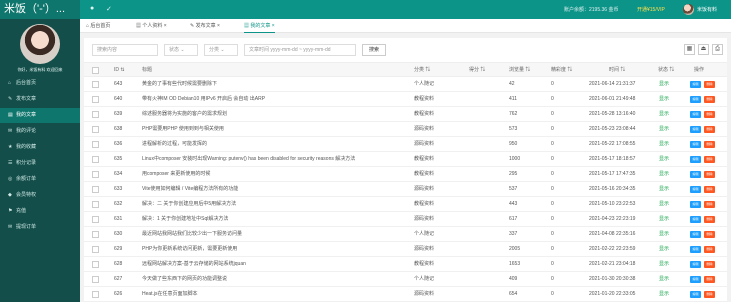 The image size is (731, 302). Describe the element at coordinates (688, 9) in the screenshot. I see `user-avatar-small` at that location.